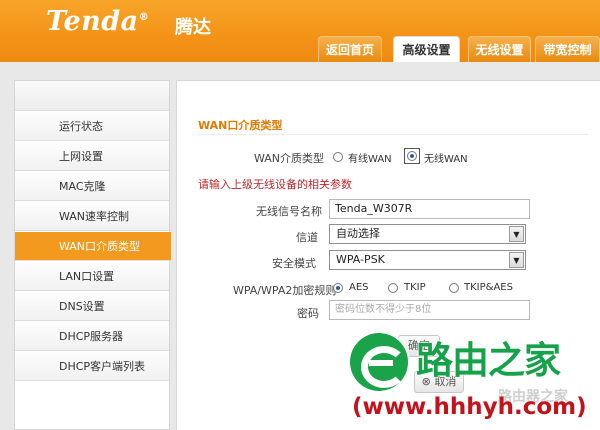 This screenshot has width=600, height=430. Describe the element at coordinates (415, 287) in the screenshot. I see `radio-tkip-label: TKIP` at that location.